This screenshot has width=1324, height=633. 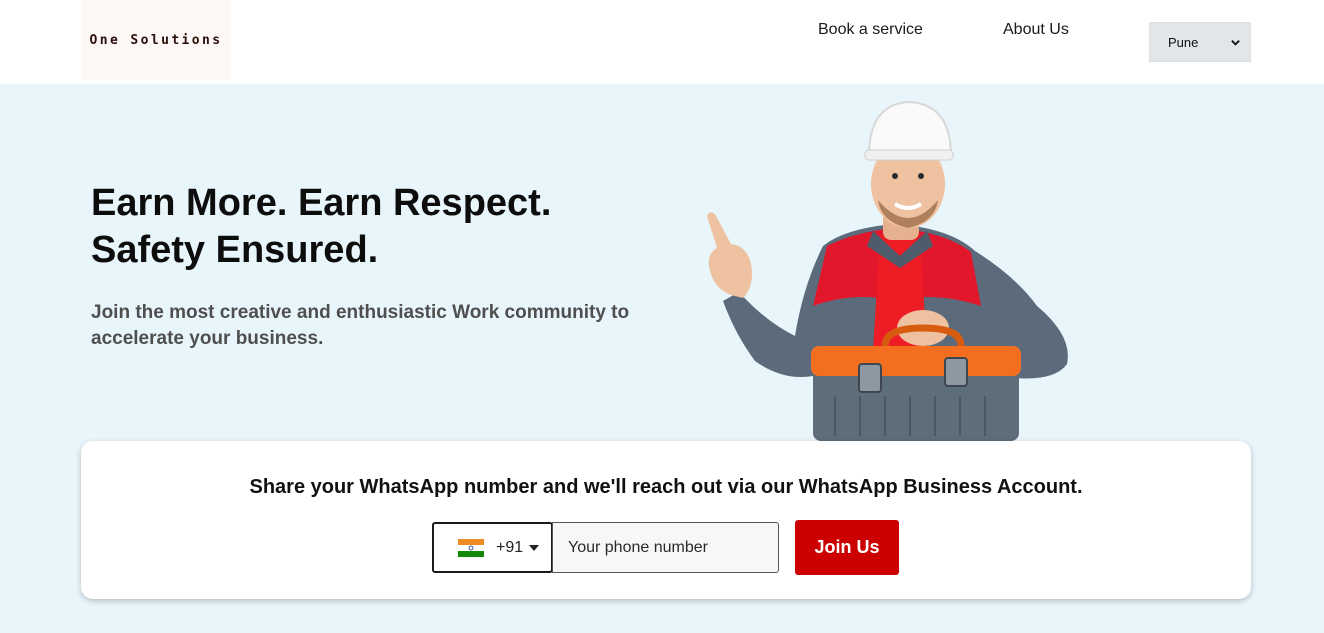 What do you see at coordinates (665, 547) in the screenshot?
I see `phone-number-input` at bounding box center [665, 547].